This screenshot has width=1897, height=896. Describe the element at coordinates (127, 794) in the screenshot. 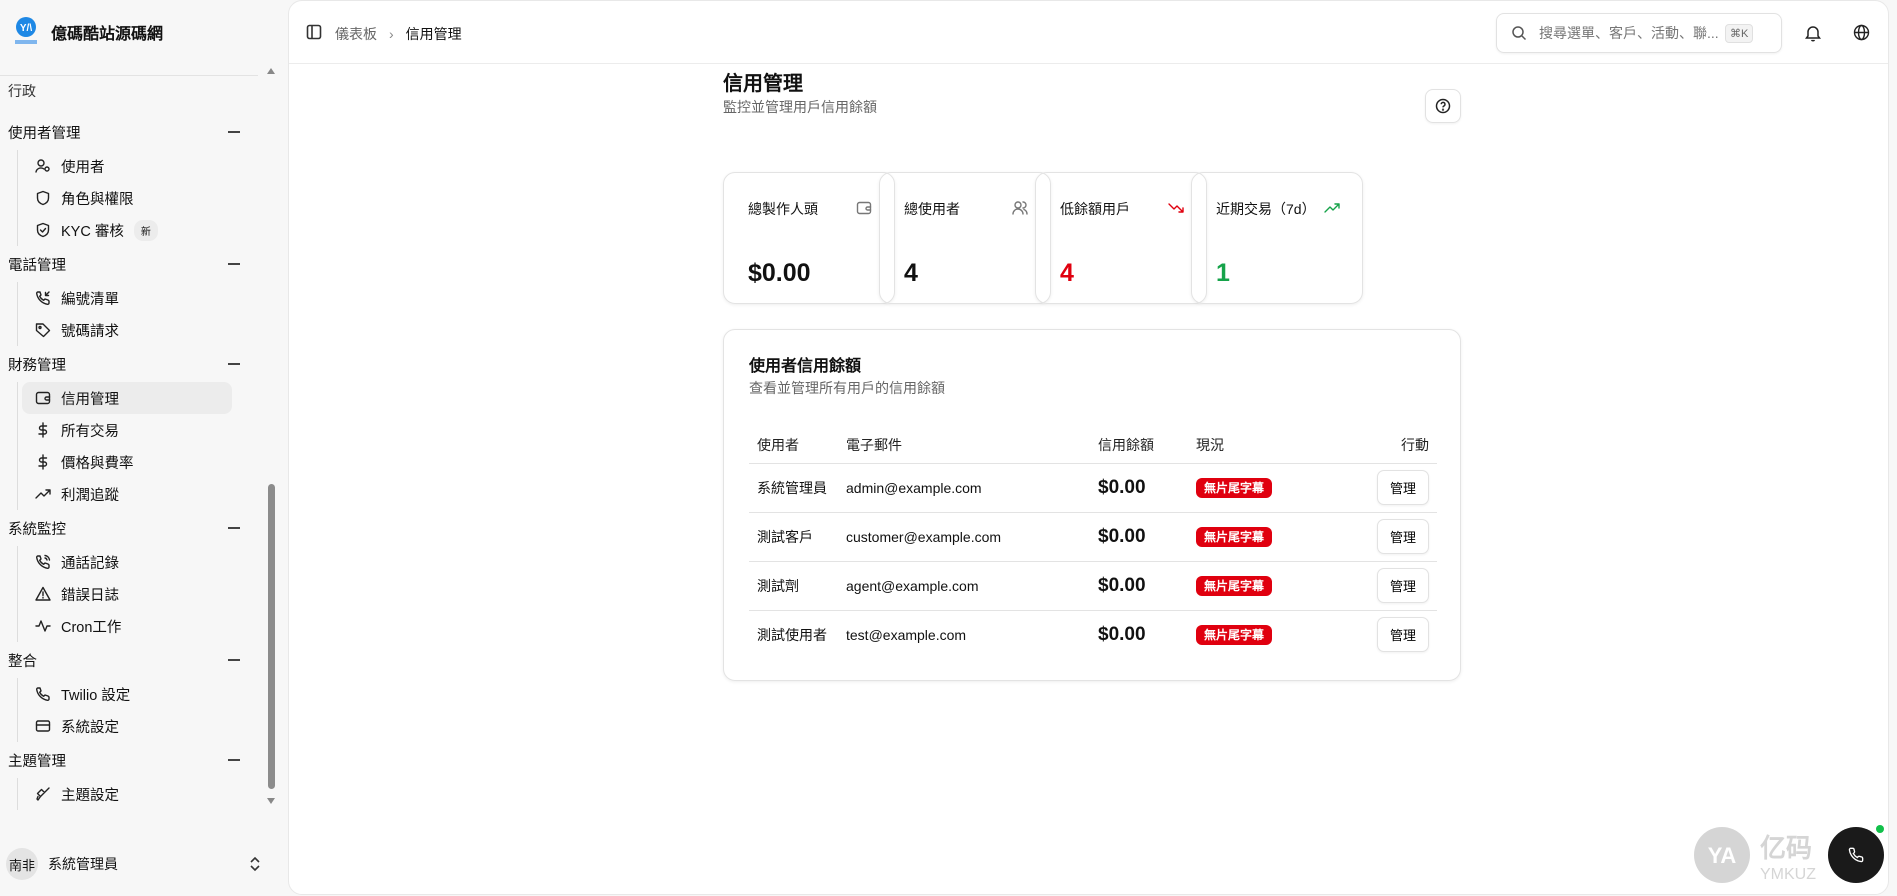

I see `sidebar-item: 主題設定` at that location.